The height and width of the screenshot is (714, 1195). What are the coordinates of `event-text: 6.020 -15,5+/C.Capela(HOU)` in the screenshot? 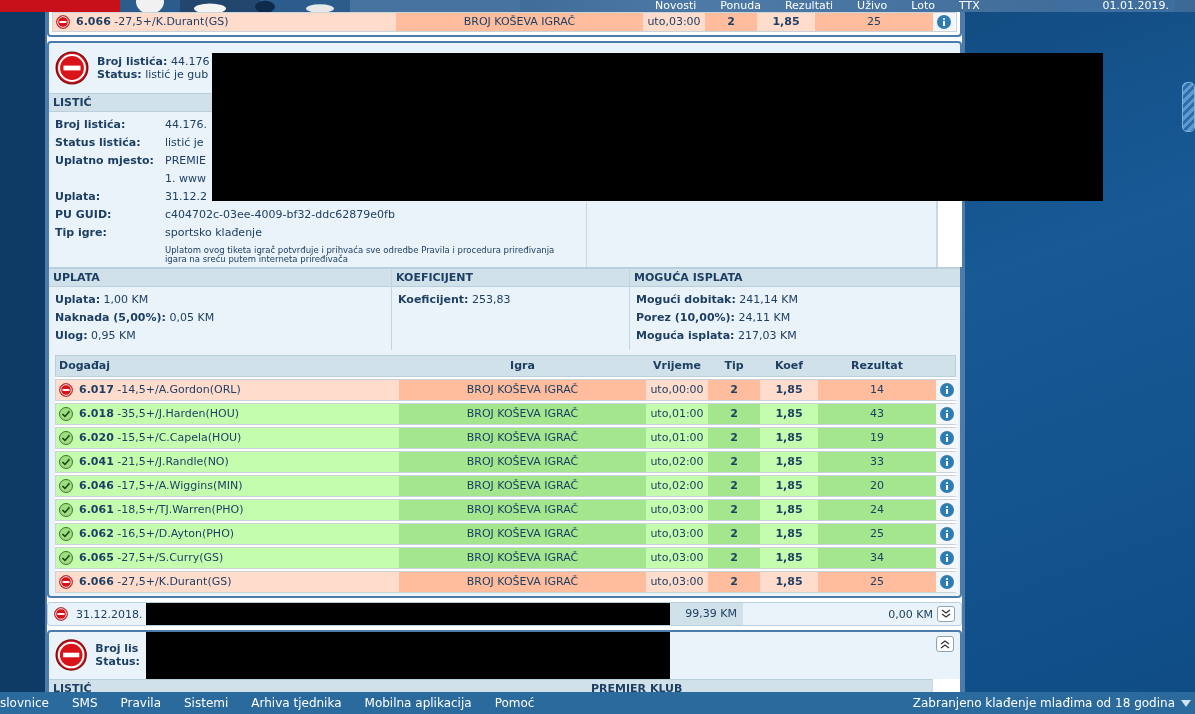 It's located at (160, 438).